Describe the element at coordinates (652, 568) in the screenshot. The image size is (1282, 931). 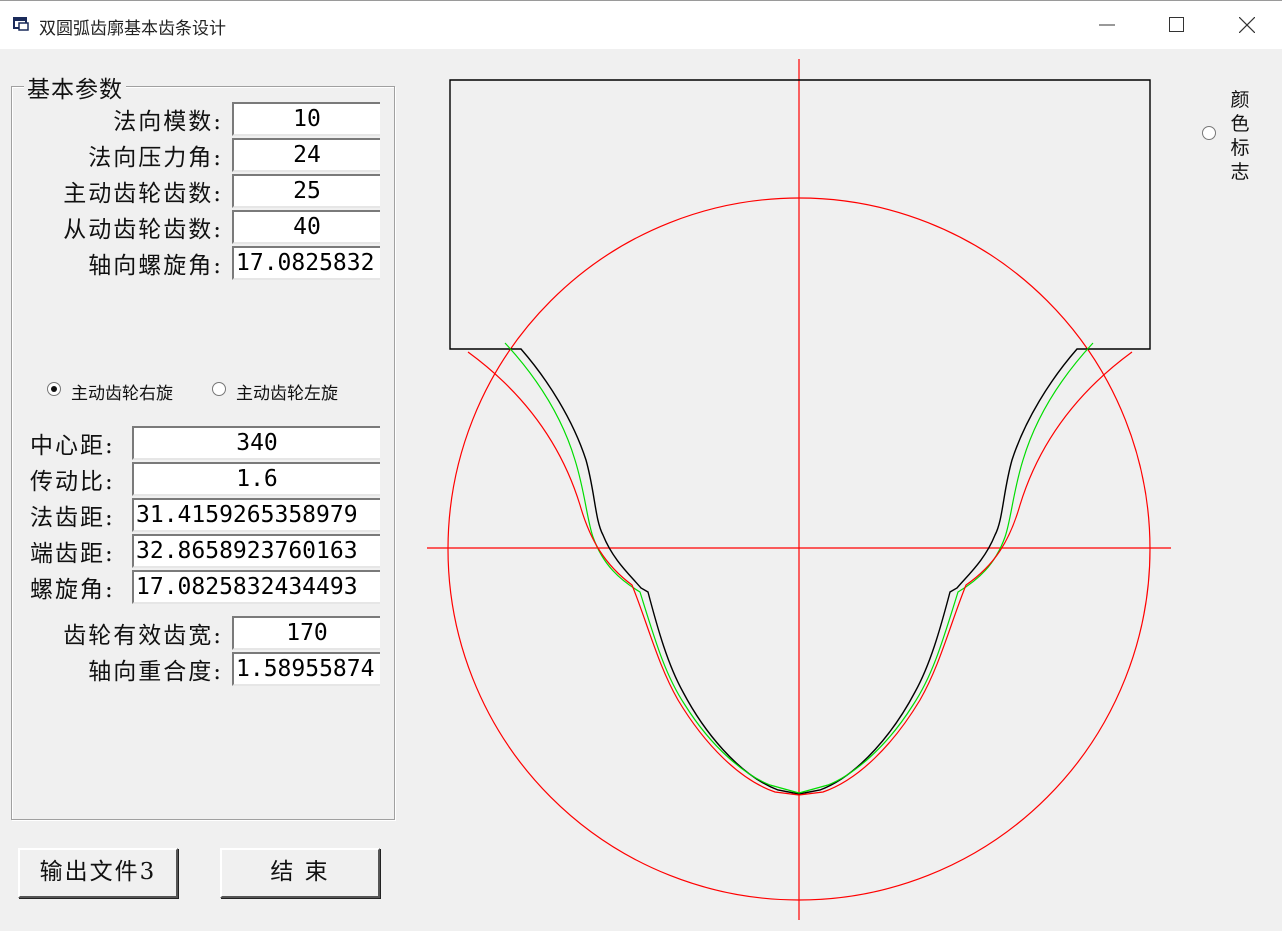
I see `offset-curve-left` at that location.